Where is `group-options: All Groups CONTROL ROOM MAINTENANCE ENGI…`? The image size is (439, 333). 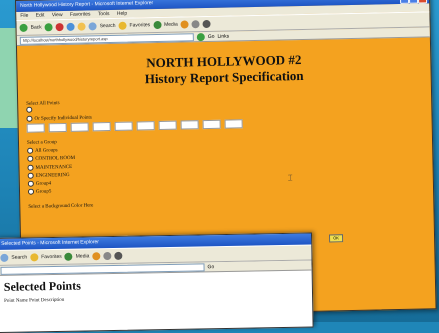
group-options: All Groups CONTROL ROOM MAINTENANCE ENGI… is located at coordinates (226, 167).